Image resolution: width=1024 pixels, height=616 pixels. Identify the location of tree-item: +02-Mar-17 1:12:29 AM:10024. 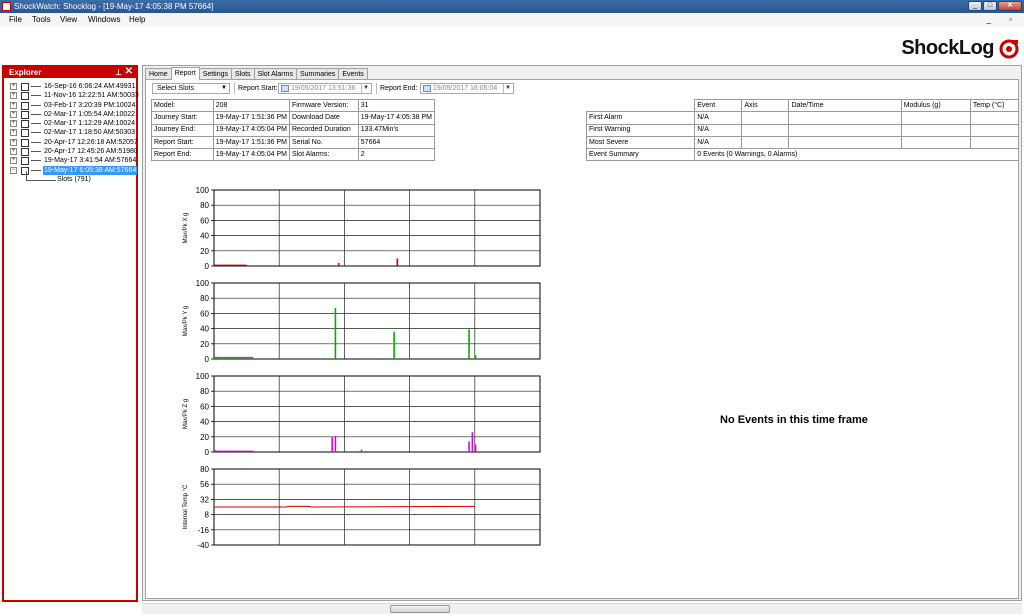
(71, 124).